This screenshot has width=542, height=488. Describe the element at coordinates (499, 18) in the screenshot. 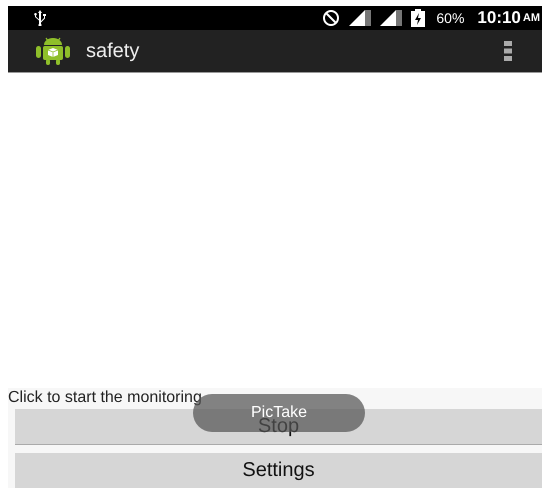

I see `clock-time: 10:10` at that location.